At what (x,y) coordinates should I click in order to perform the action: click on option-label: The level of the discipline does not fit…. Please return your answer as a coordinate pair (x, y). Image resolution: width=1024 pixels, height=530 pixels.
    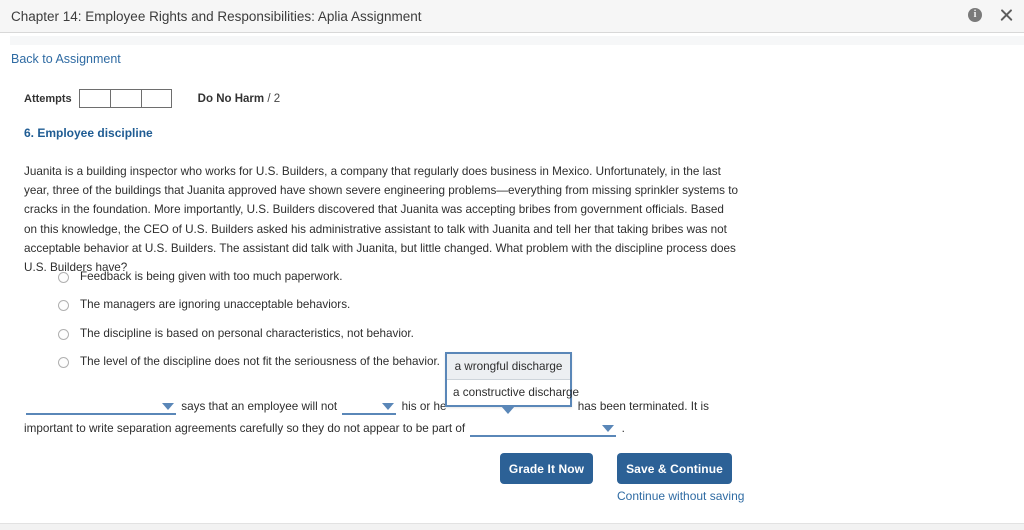
    Looking at the image, I should click on (260, 362).